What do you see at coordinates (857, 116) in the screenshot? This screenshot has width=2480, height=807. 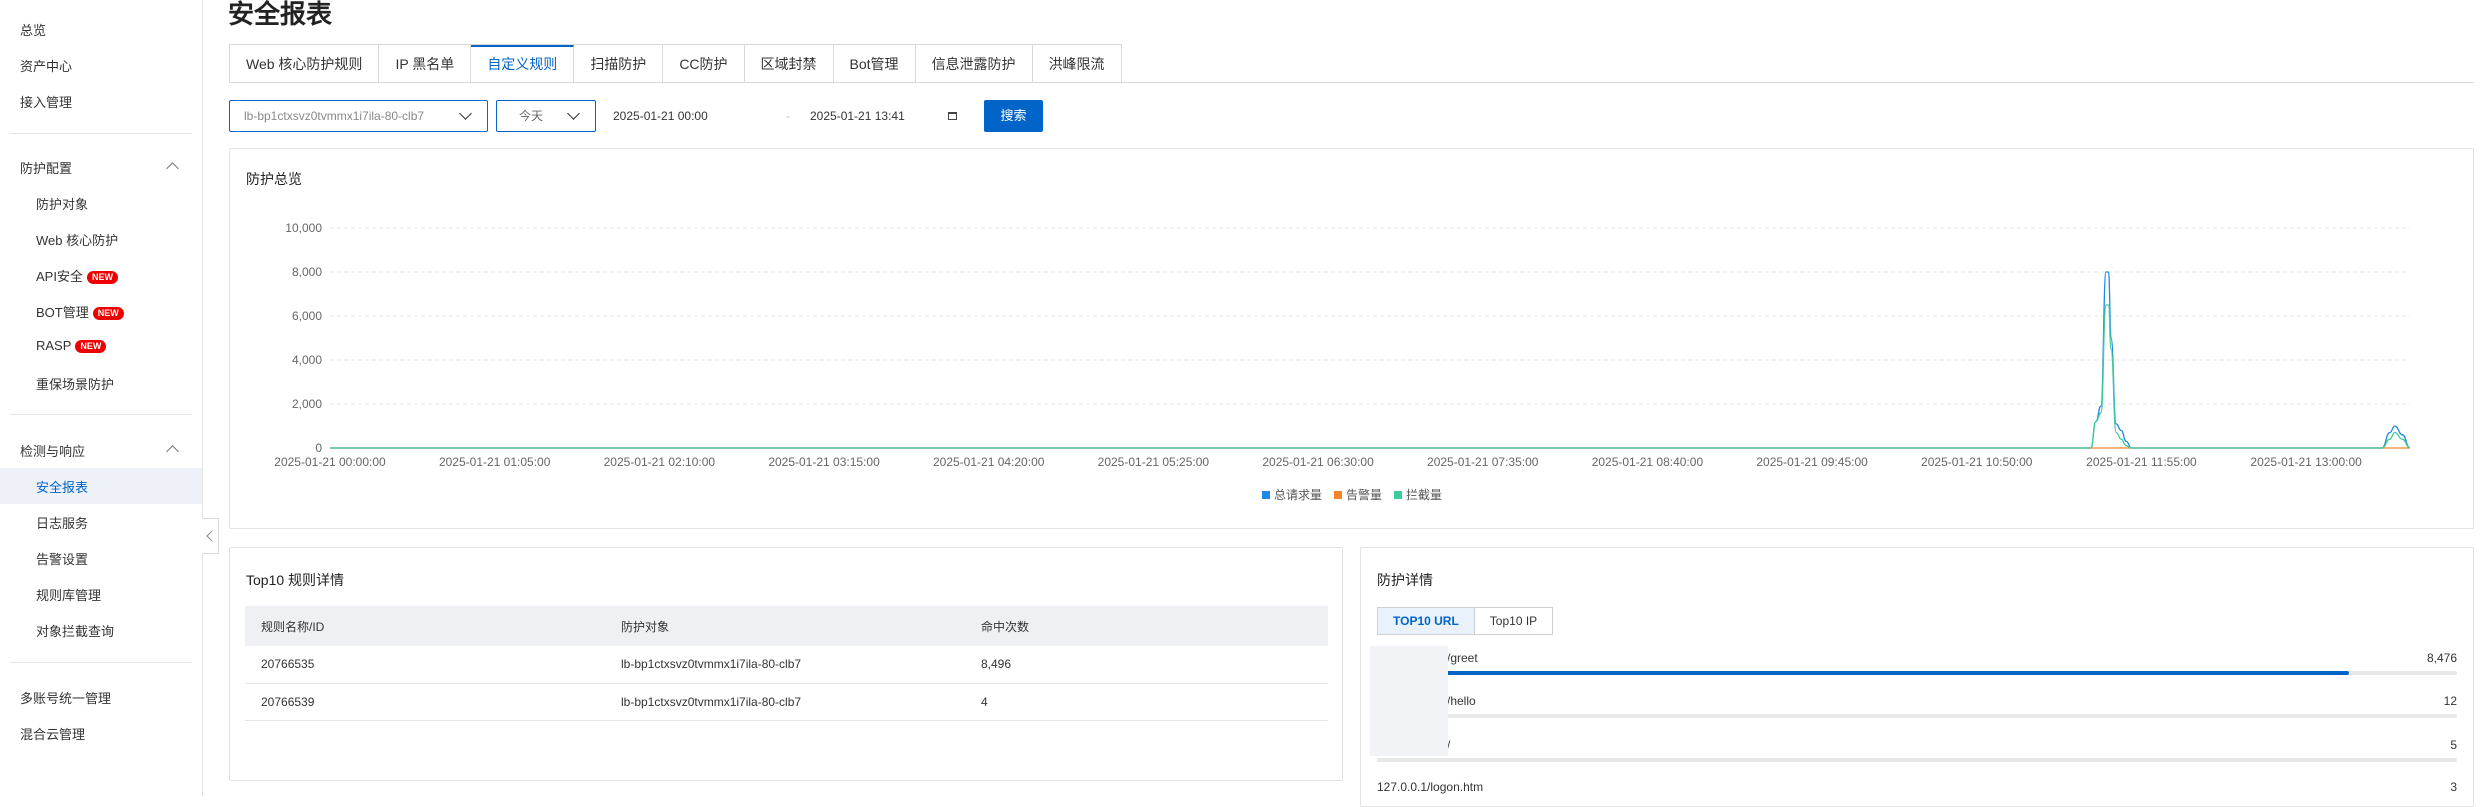 I see `end-date: 2025-01-21 13:41` at bounding box center [857, 116].